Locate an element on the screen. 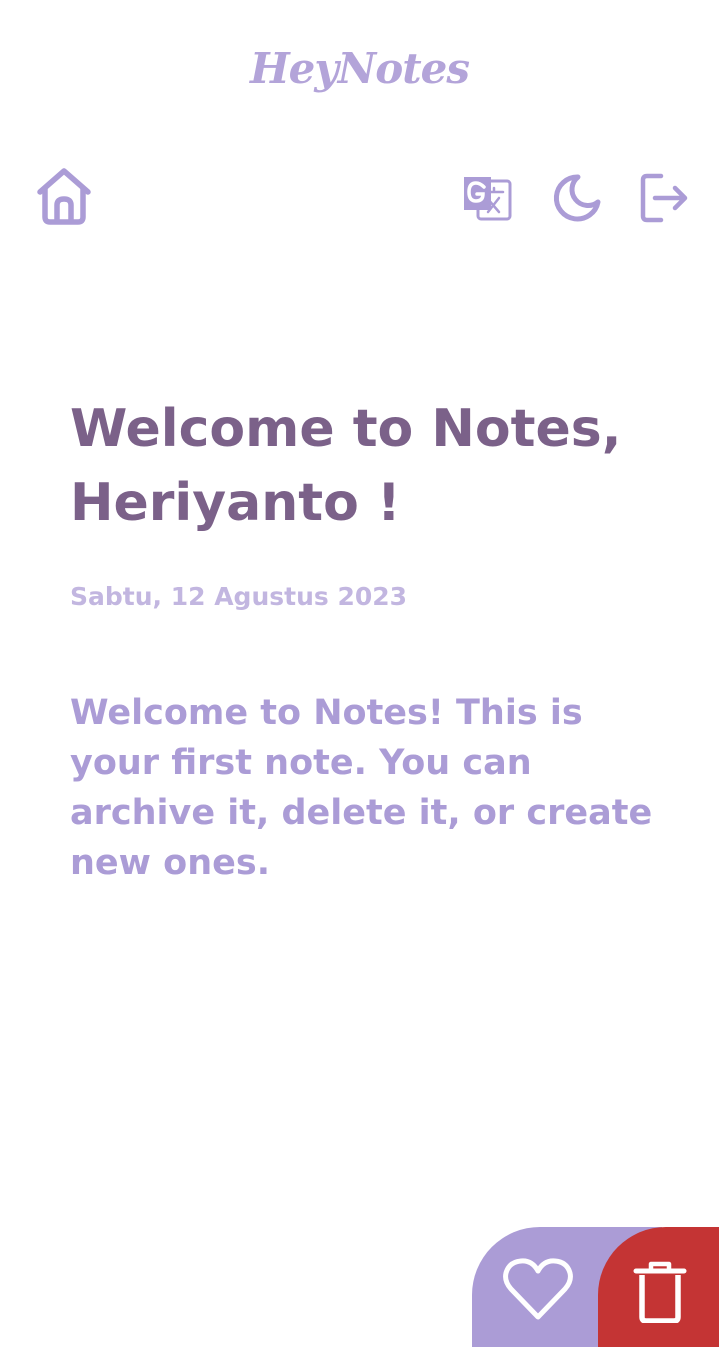 The height and width of the screenshot is (1347, 719). translate-button is located at coordinates (487, 198).